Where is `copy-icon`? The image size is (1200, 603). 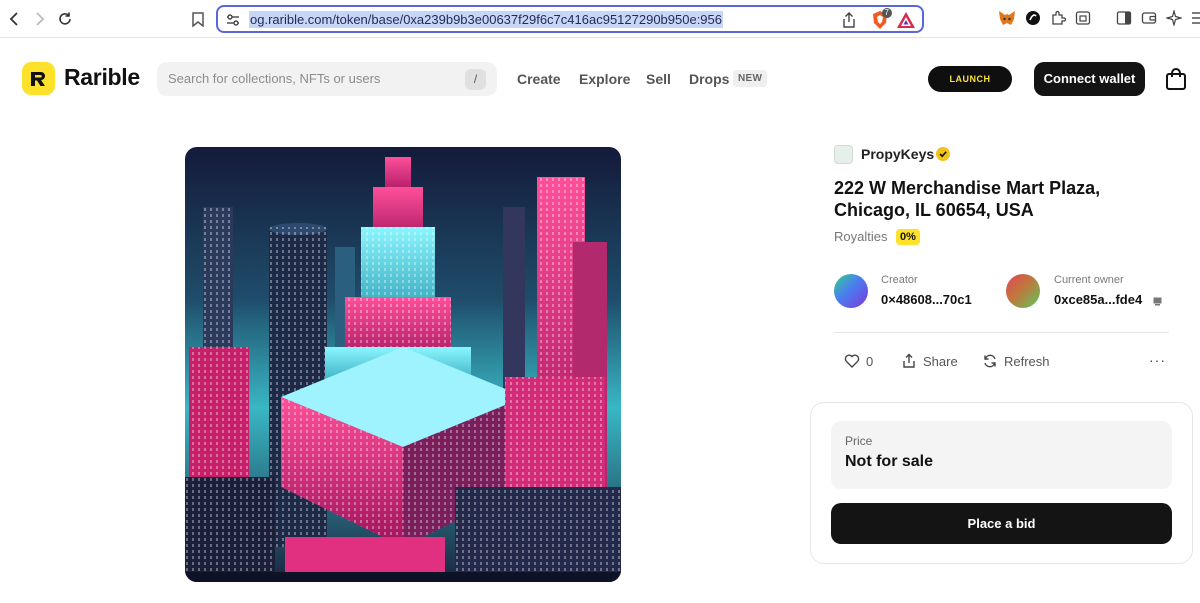 copy-icon is located at coordinates (1157, 299).